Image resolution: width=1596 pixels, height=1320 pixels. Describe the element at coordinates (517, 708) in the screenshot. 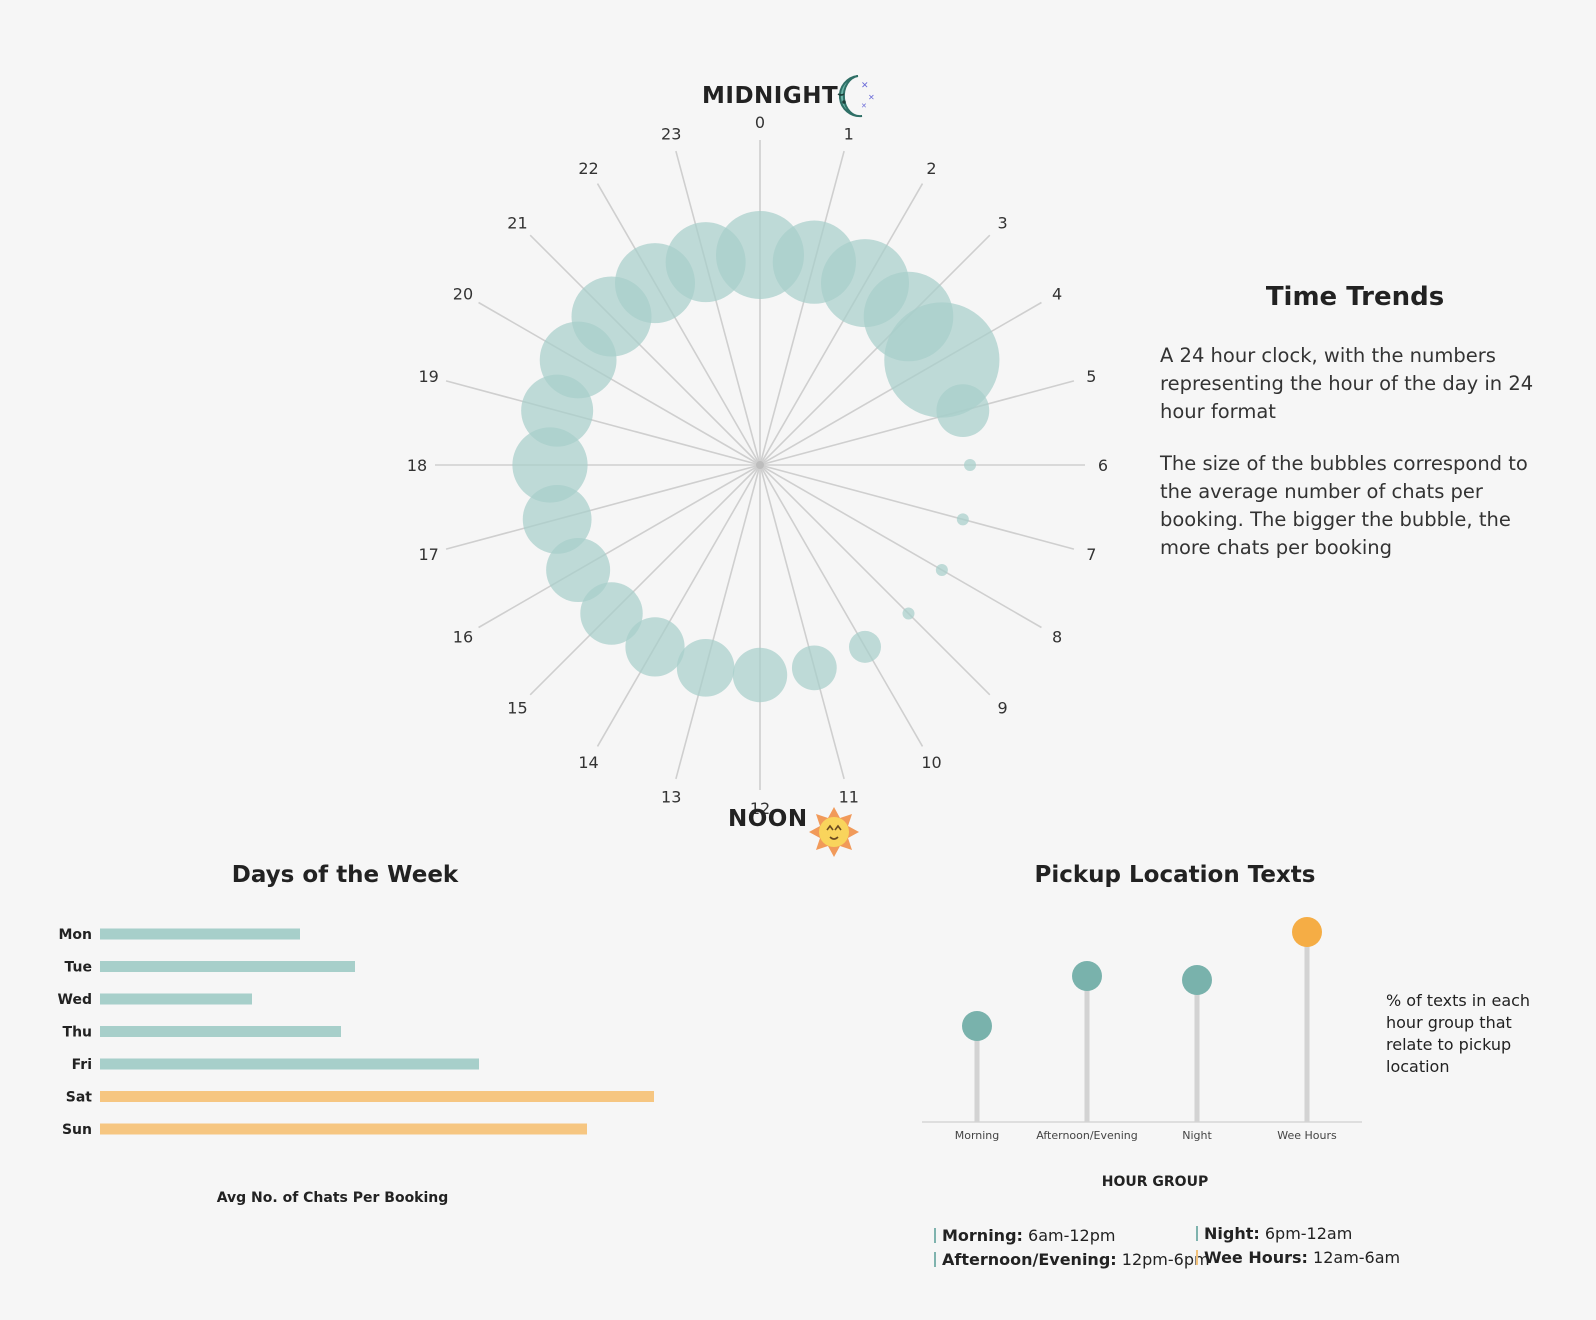

I see `clock-hour-label: 15` at that location.